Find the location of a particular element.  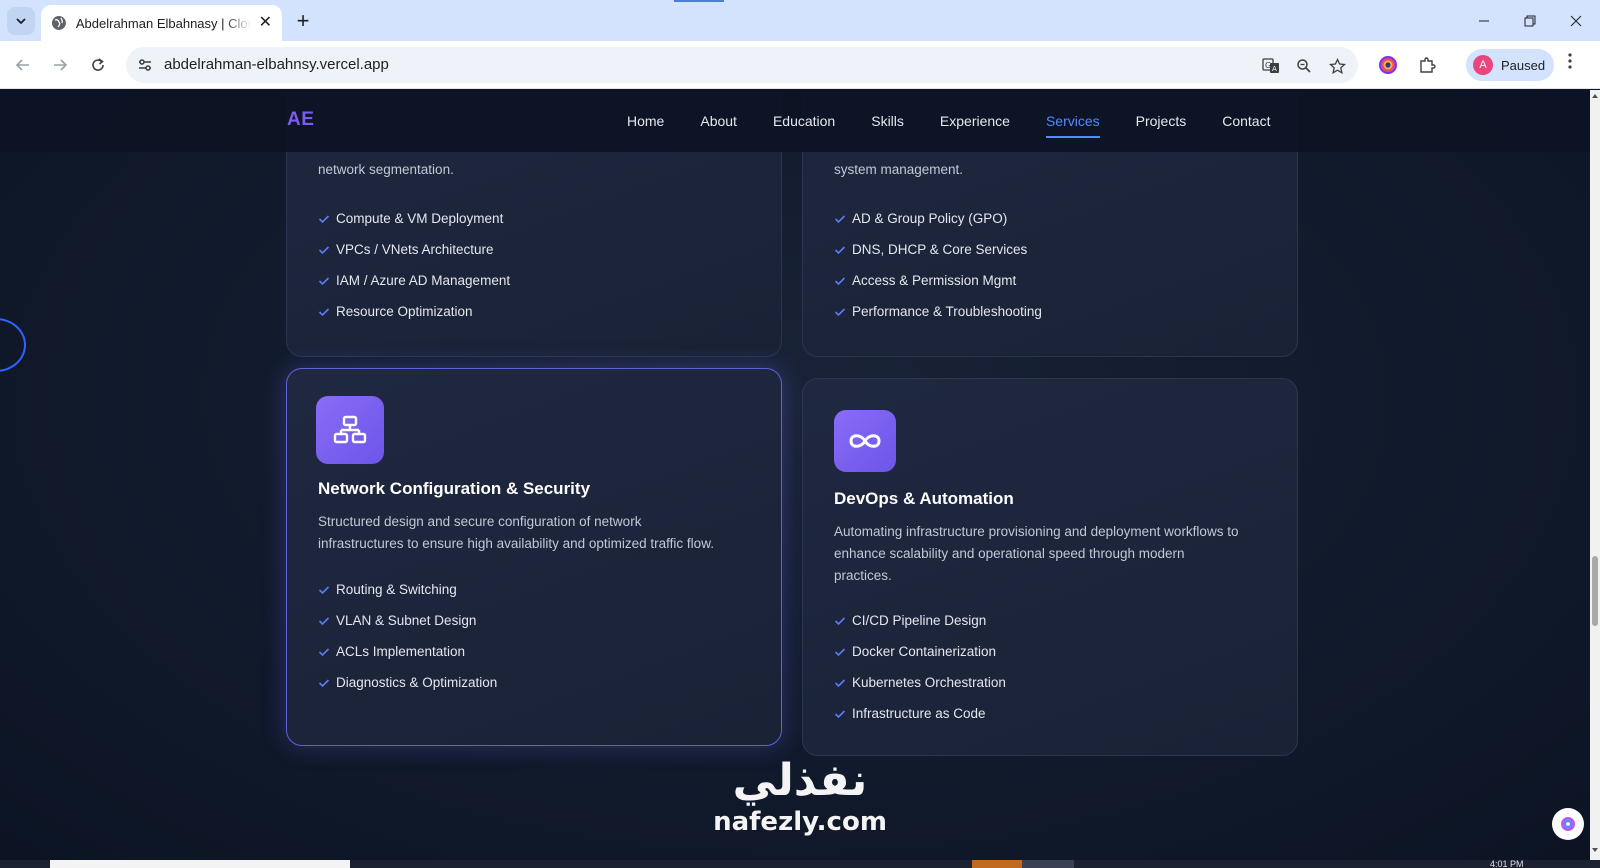

scroll-down-arrow-icon is located at coordinates (1595, 850).